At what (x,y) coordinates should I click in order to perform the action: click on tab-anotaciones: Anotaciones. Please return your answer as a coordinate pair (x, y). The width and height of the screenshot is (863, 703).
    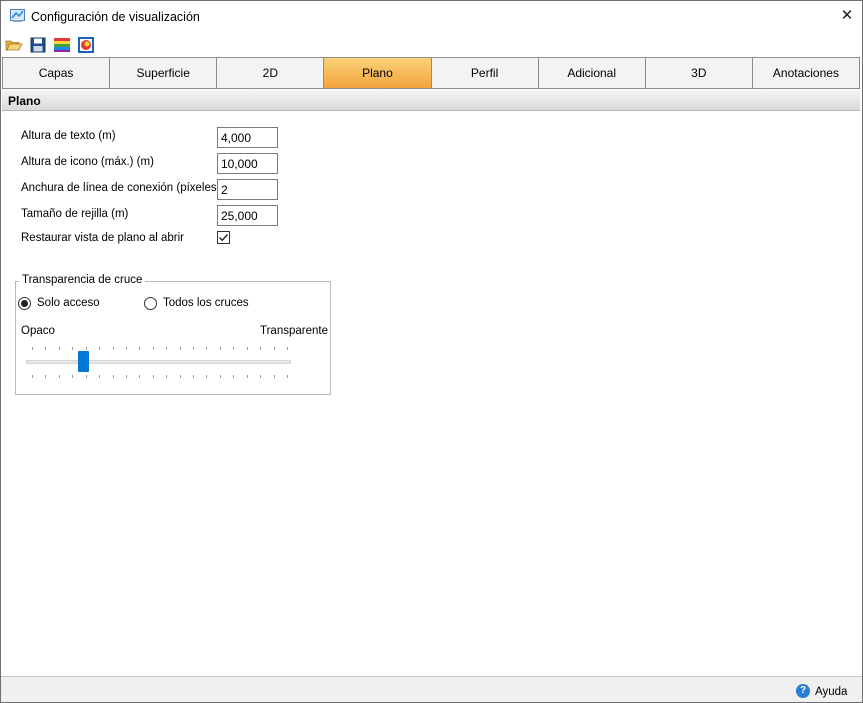
    Looking at the image, I should click on (805, 73).